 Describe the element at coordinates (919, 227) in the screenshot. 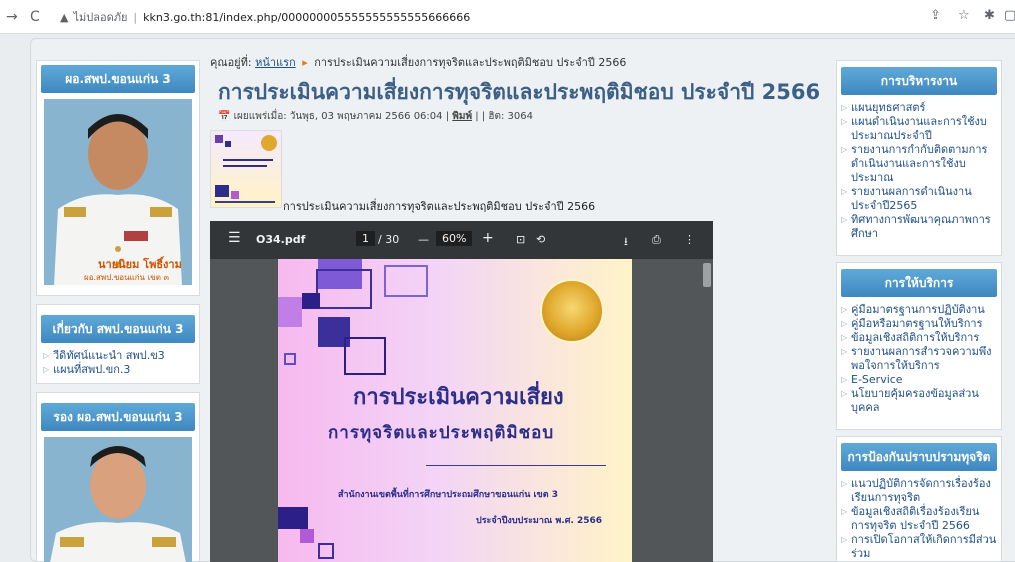

I see `admin-item-quality: ทิศทางการพัฒนาคุณภาพการศึกษา` at that location.